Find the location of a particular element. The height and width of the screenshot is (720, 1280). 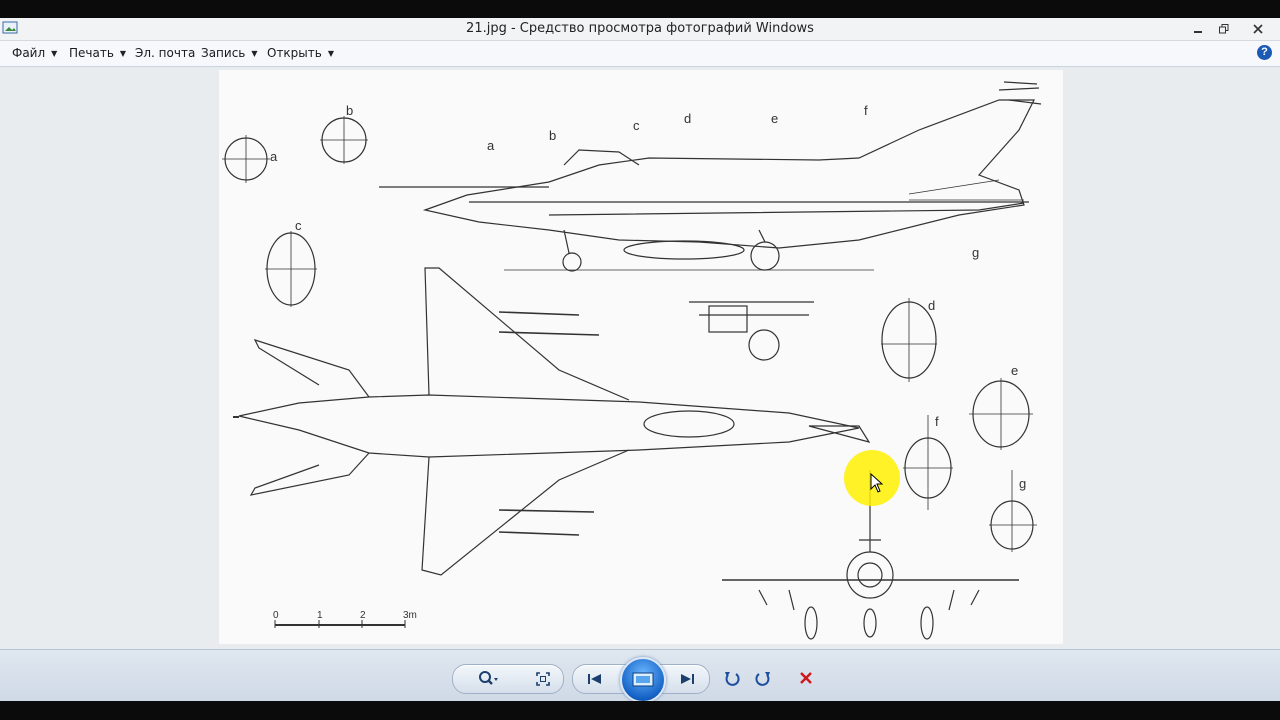

rotate-right-button is located at coordinates (763, 678).